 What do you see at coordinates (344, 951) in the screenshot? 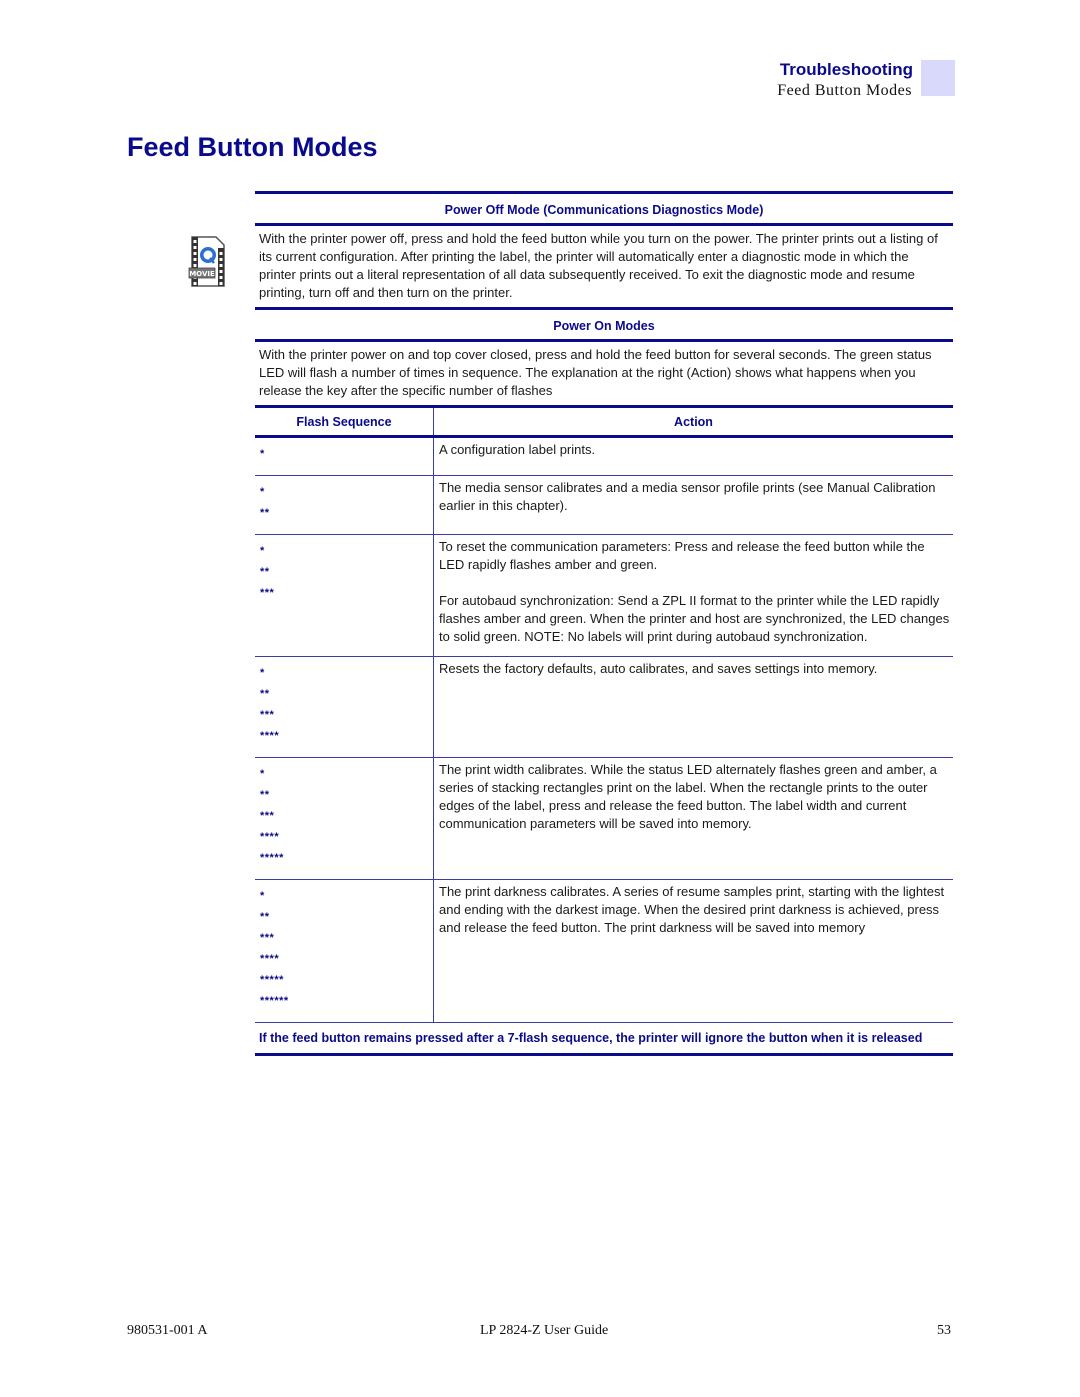
I see `flash-sequence-cell: * ** *** **** ***** ******` at bounding box center [344, 951].